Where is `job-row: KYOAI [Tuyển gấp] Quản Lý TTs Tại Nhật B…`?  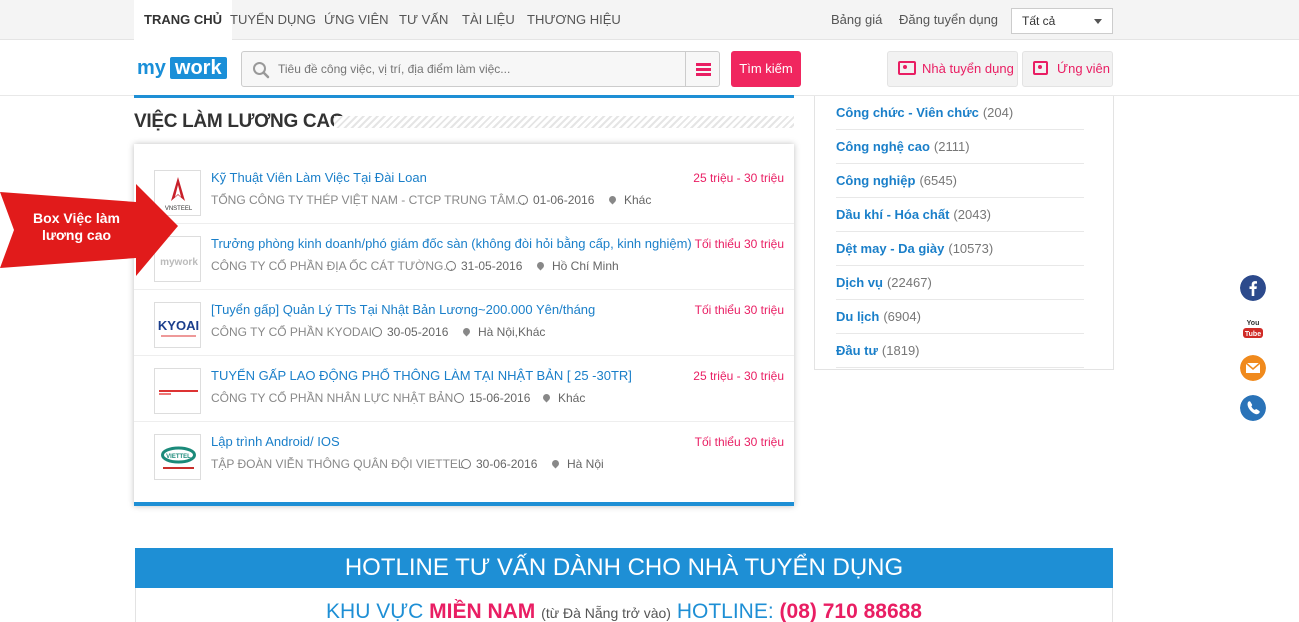 job-row: KYOAI [Tuyển gấp] Quản Lý TTs Tại Nhật B… is located at coordinates (464, 323).